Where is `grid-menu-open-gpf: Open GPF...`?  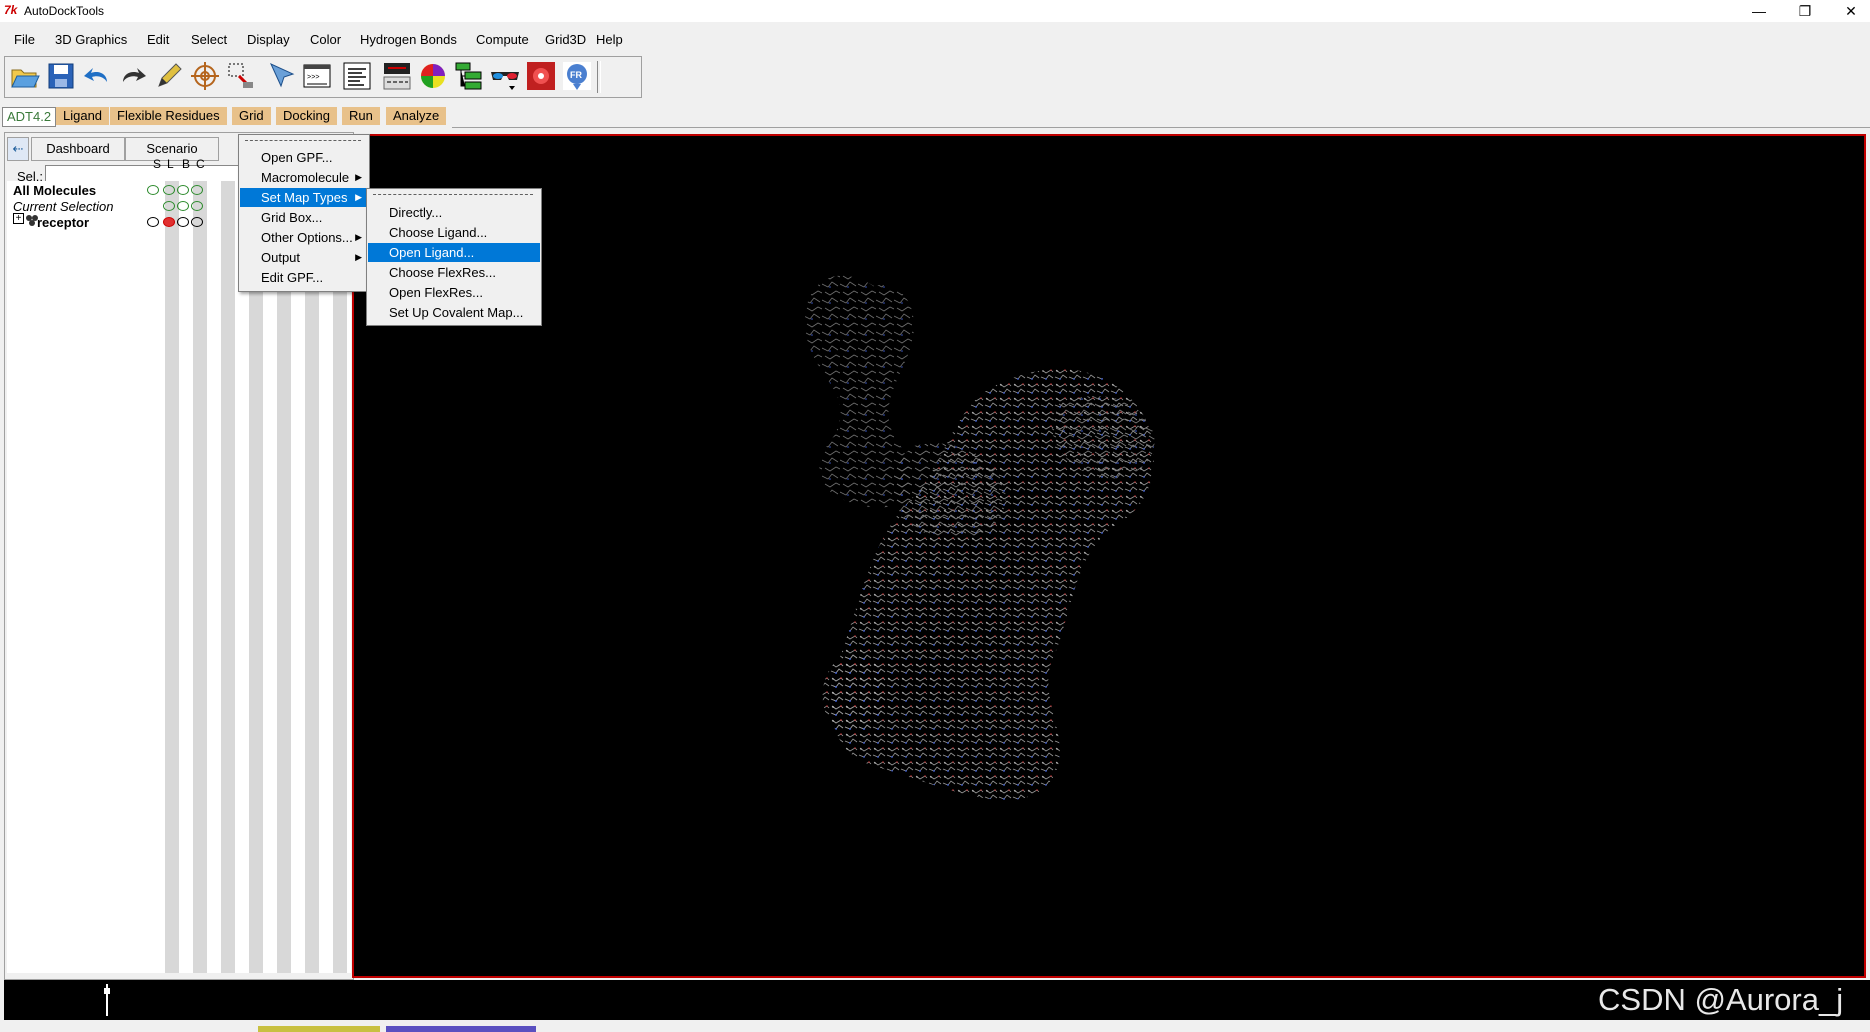
grid-menu-open-gpf: Open GPF... is located at coordinates (304, 157).